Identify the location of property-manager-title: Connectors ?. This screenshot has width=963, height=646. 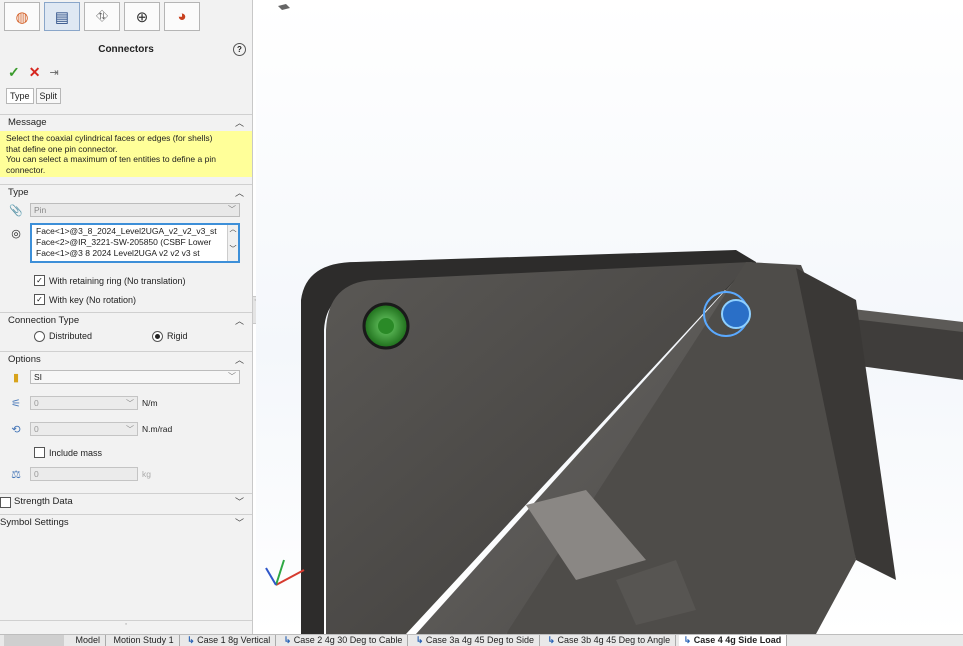
(126, 50).